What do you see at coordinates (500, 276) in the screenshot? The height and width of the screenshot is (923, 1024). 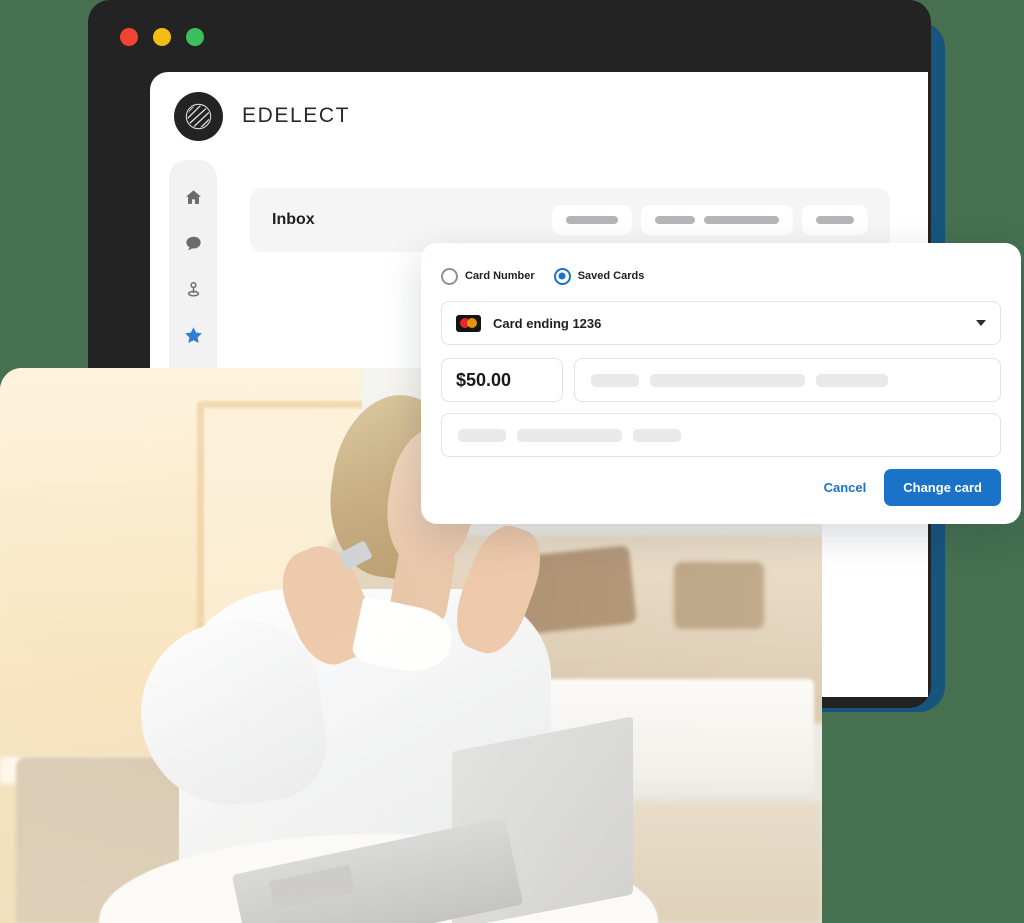 I see `radio-label: Card Number` at bounding box center [500, 276].